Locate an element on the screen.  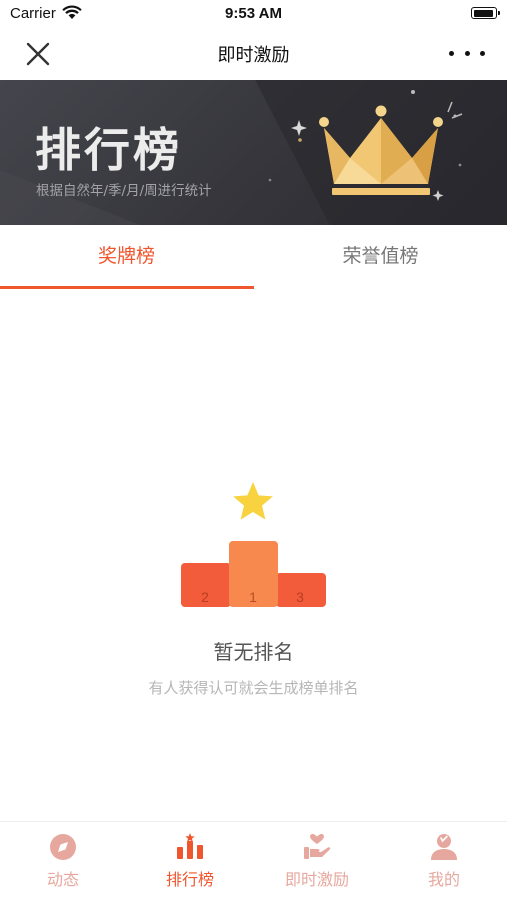
status-bar: Carrier 9:53 AM is located at coordinates (253, 14).